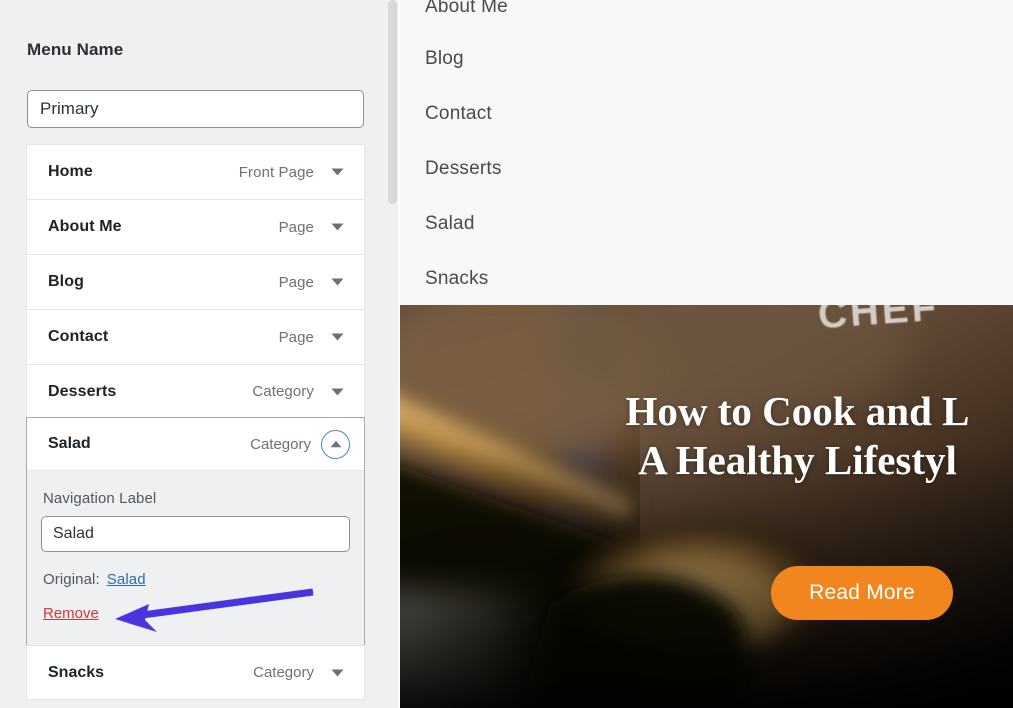 Image resolution: width=1013 pixels, height=708 pixels. I want to click on menu-item-title: Snacks, so click(76, 672).